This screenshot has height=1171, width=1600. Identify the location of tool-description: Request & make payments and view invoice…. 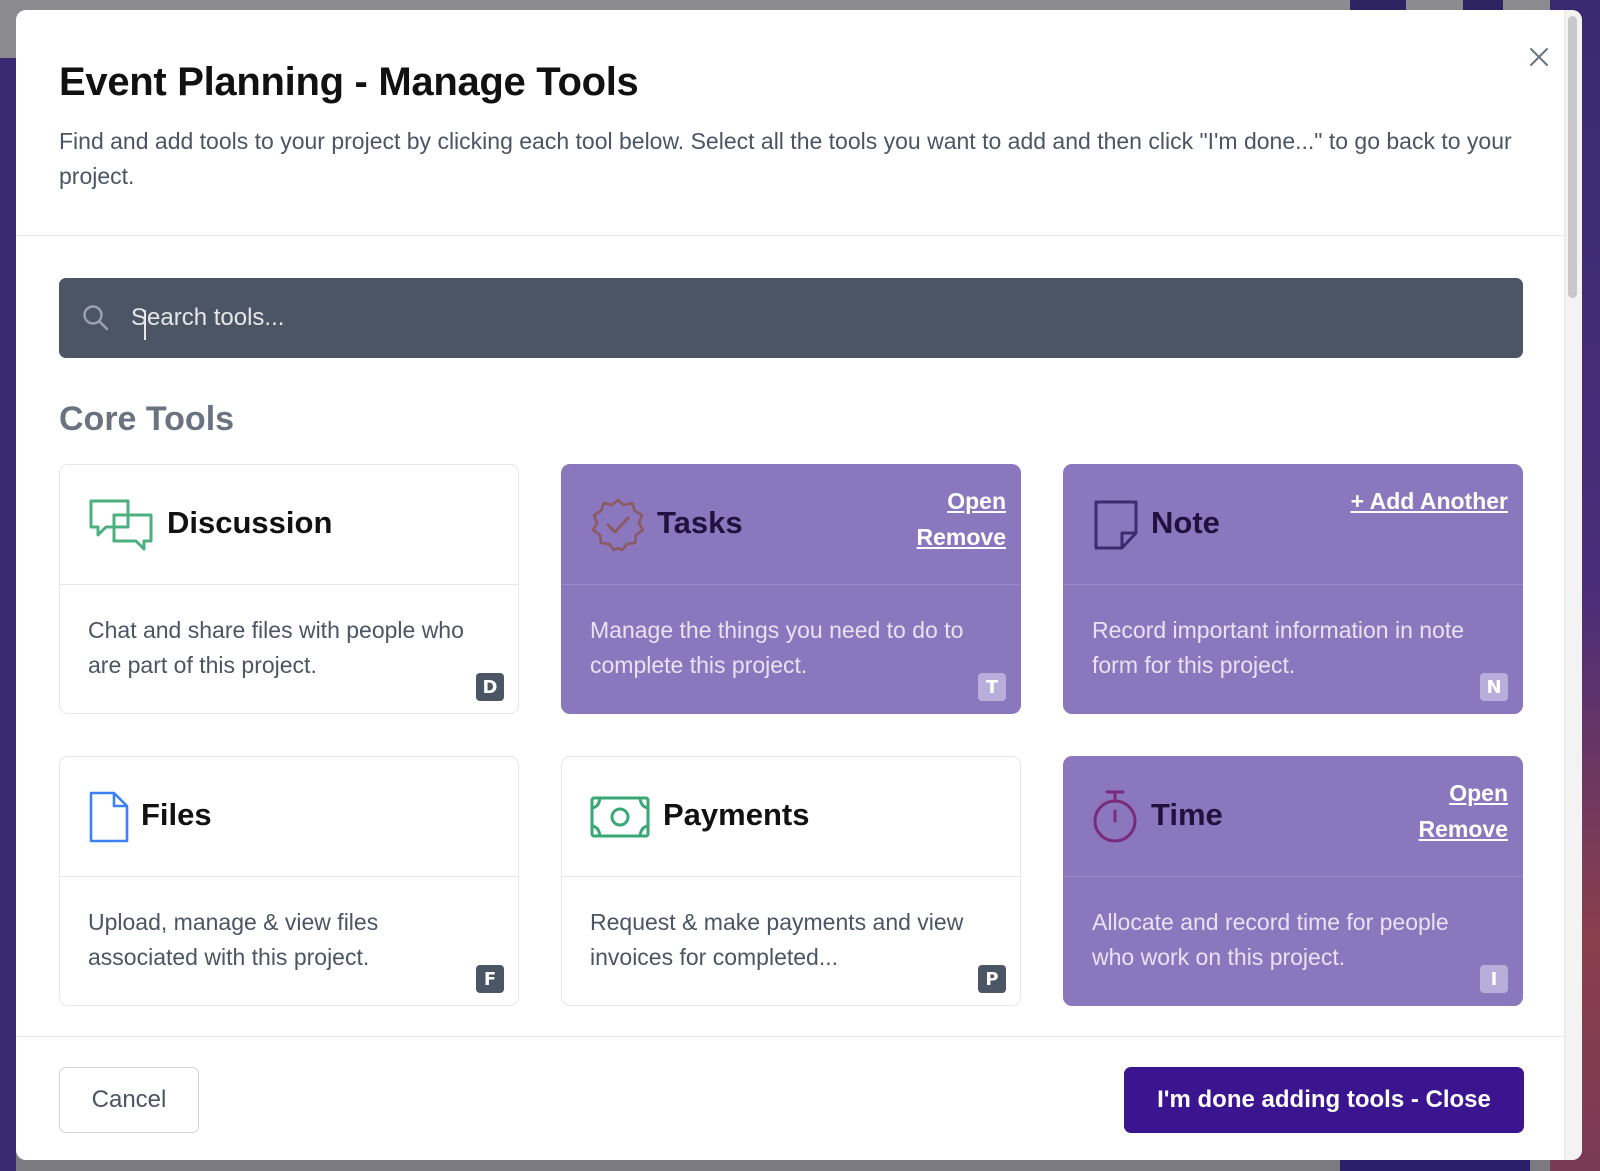
(777, 939).